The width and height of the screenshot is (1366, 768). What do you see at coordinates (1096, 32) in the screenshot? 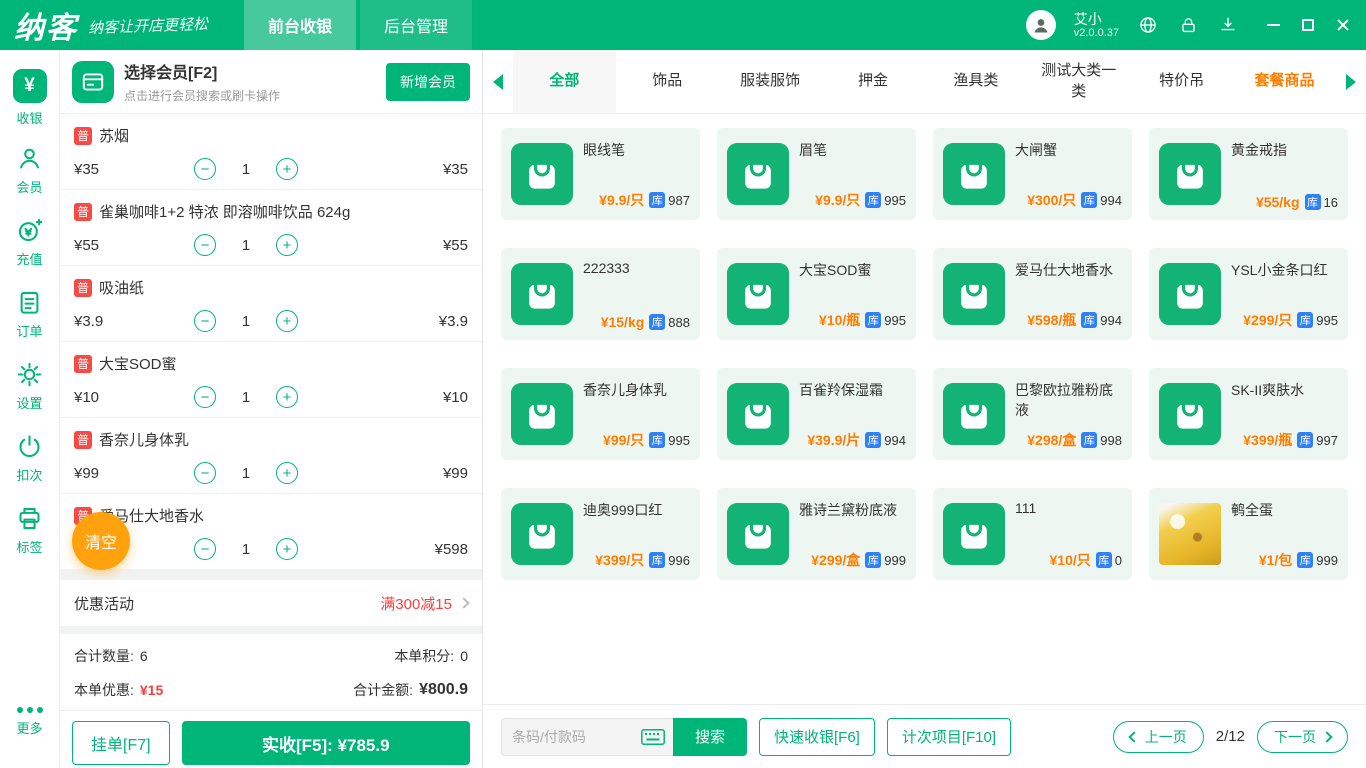
I see `app-version: v2.0.0.37` at bounding box center [1096, 32].